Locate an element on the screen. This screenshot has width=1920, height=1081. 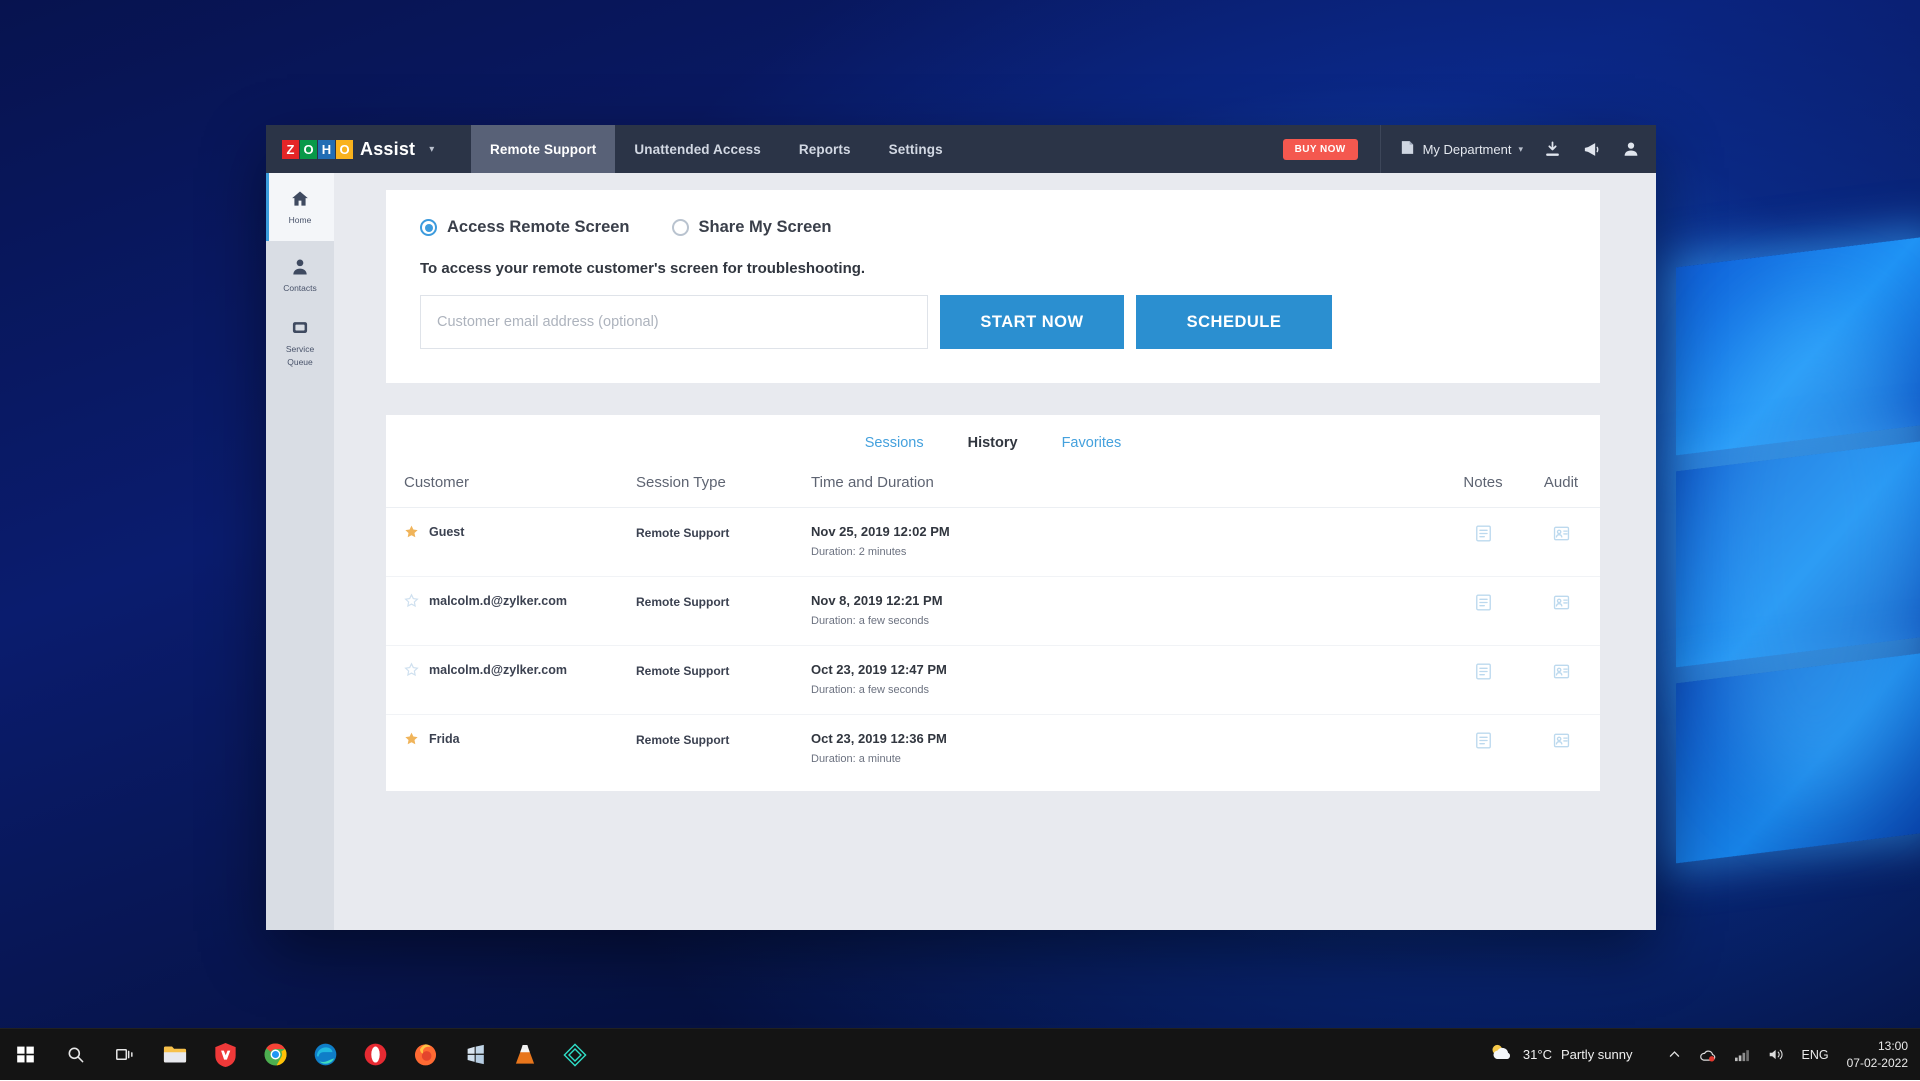
contacts-icon is located at coordinates (300, 268).